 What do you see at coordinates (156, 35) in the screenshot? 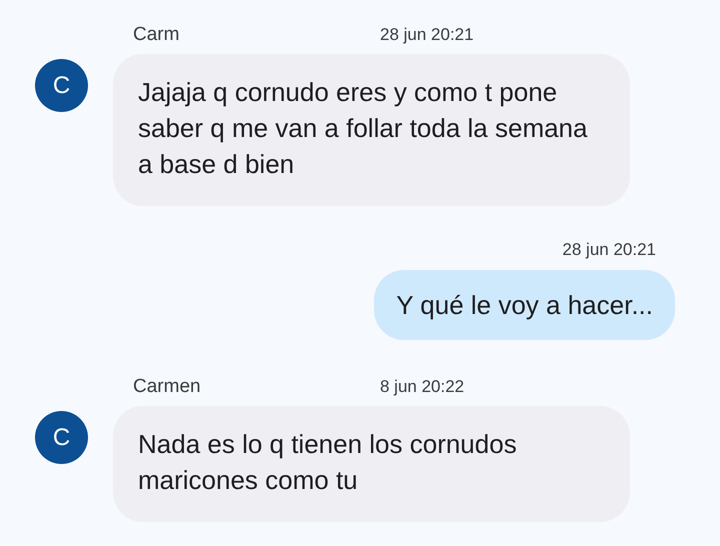
I see `sender-name: Carm` at bounding box center [156, 35].